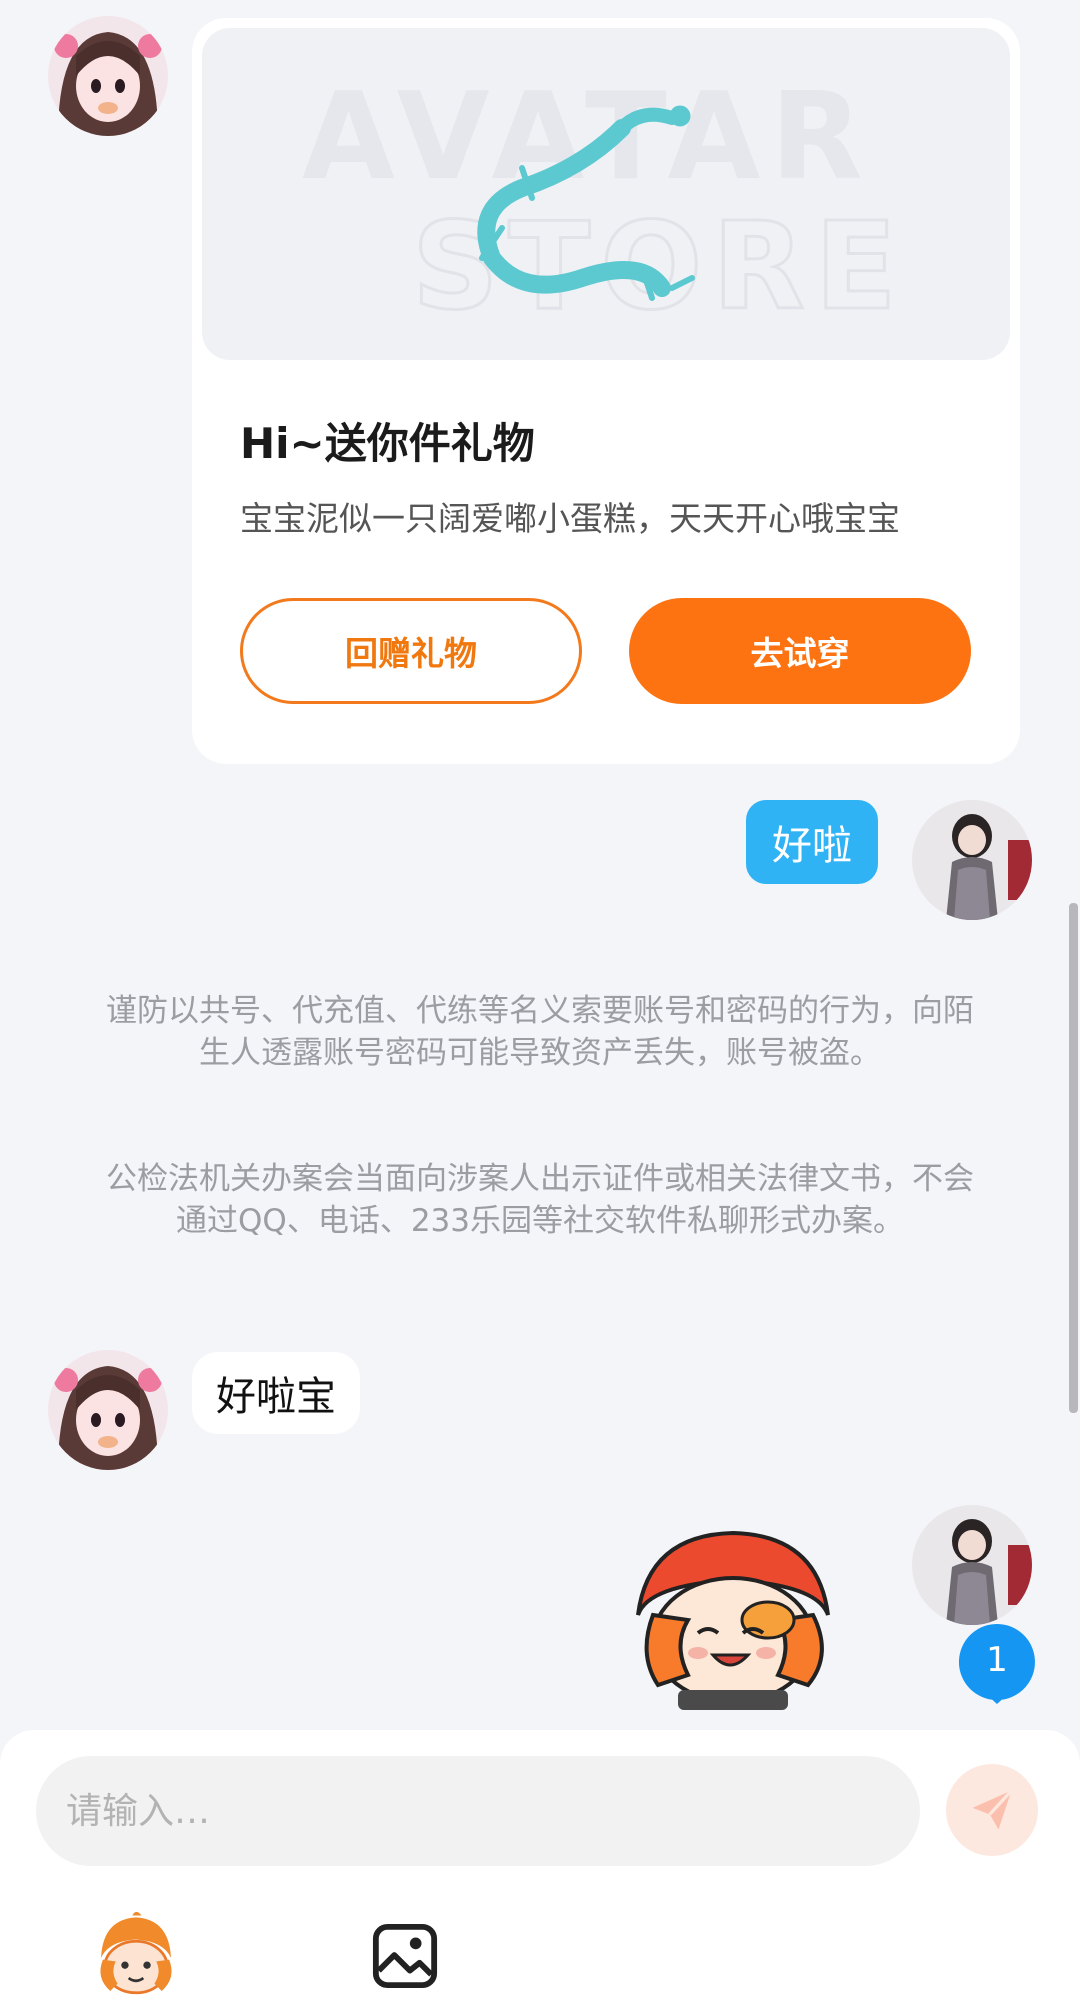 This screenshot has height=2016, width=1080. I want to click on image-button, so click(405, 1956).